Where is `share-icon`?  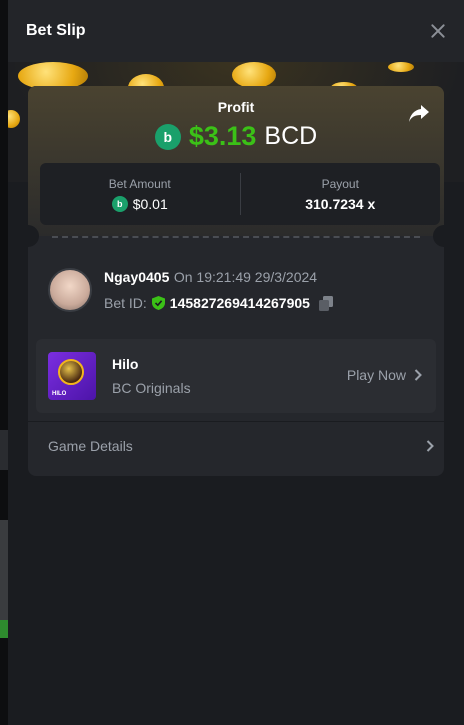
share-icon is located at coordinates (419, 114).